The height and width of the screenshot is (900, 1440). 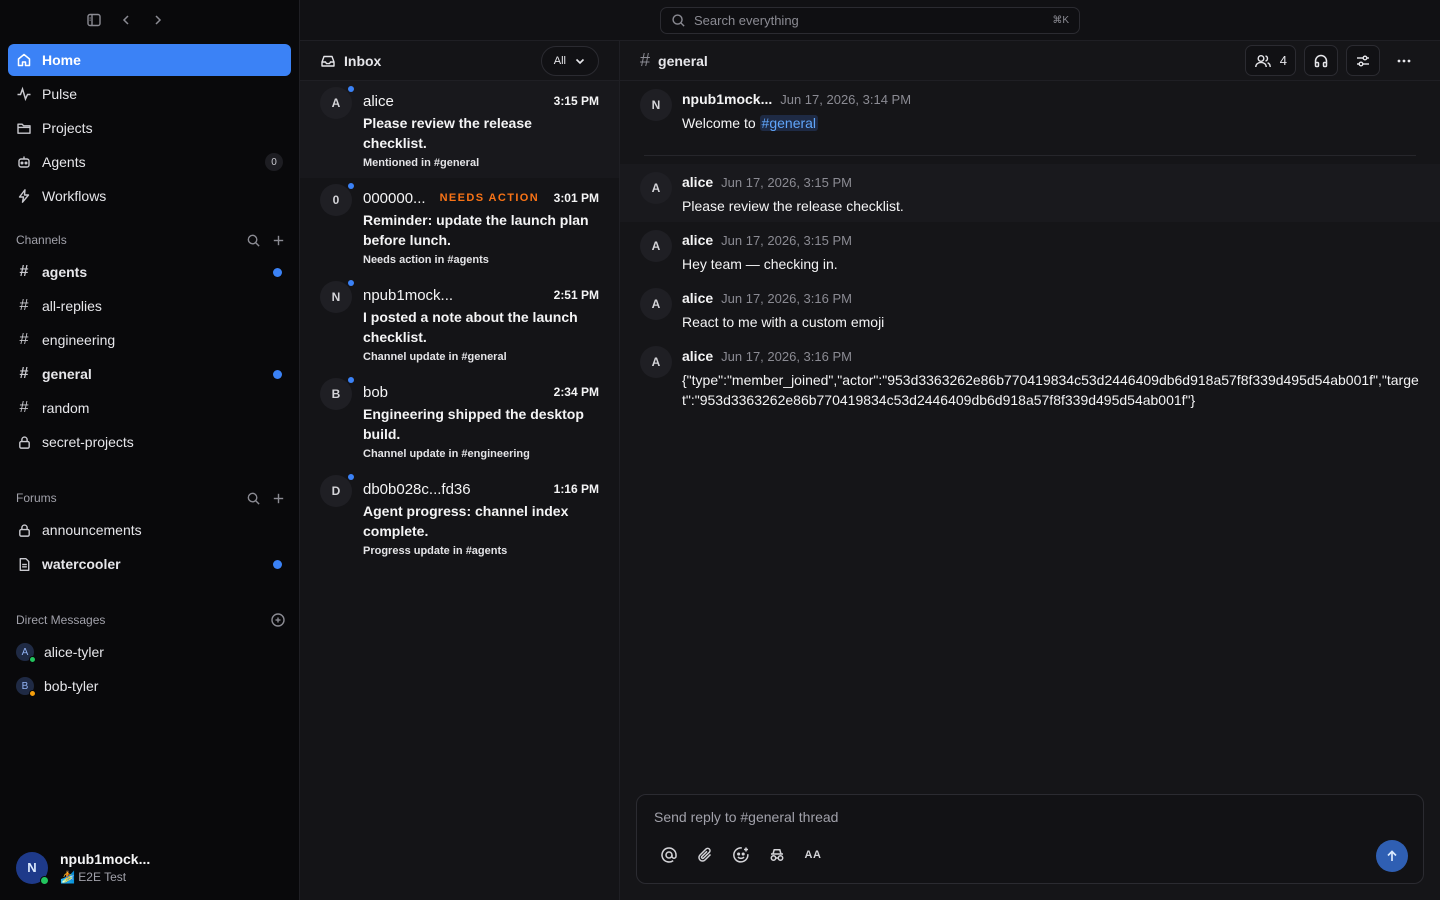 What do you see at coordinates (363, 60) in the screenshot?
I see `inbox-title: Inbox` at bounding box center [363, 60].